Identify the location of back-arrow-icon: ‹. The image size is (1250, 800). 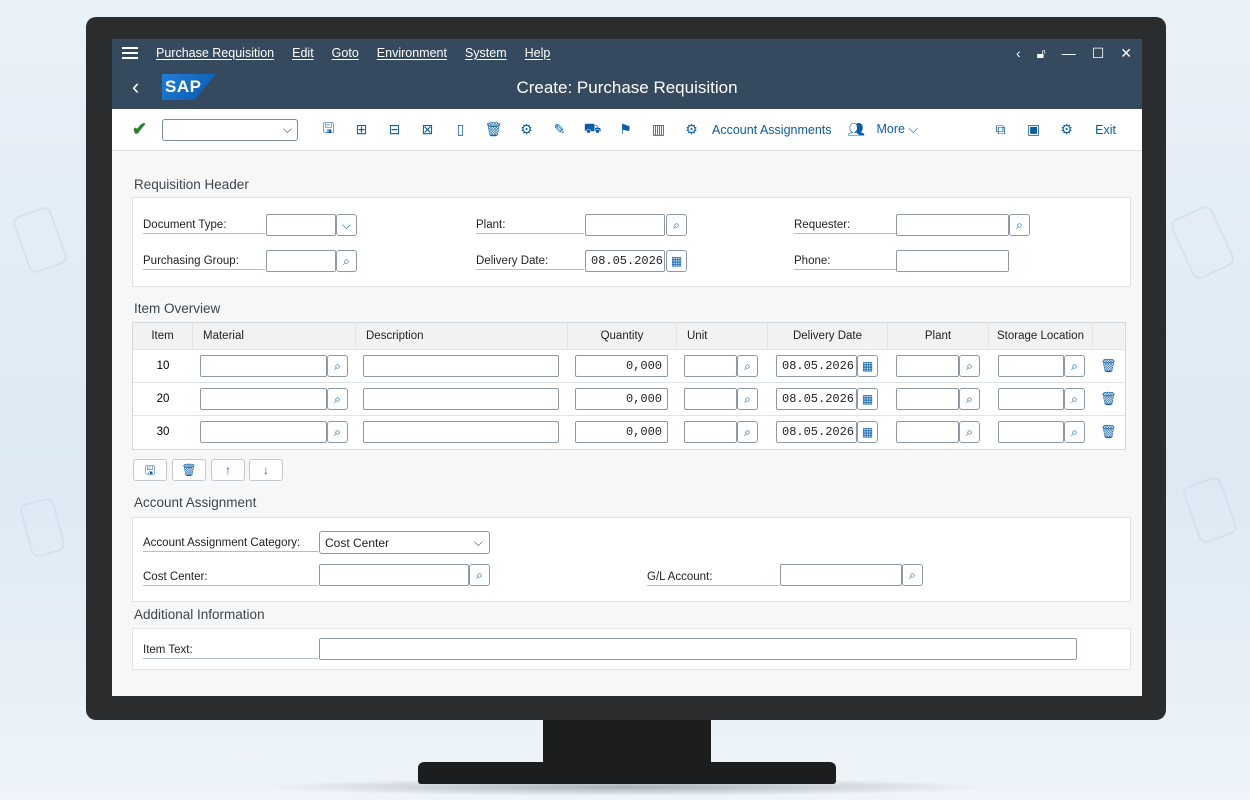
(135, 87).